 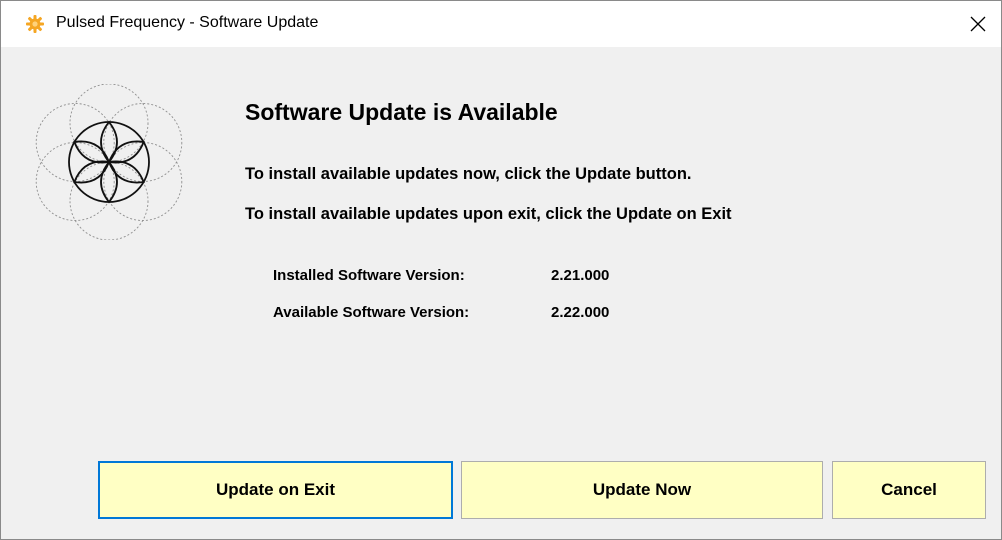 I want to click on cancel-button: Cancel, so click(x=909, y=490).